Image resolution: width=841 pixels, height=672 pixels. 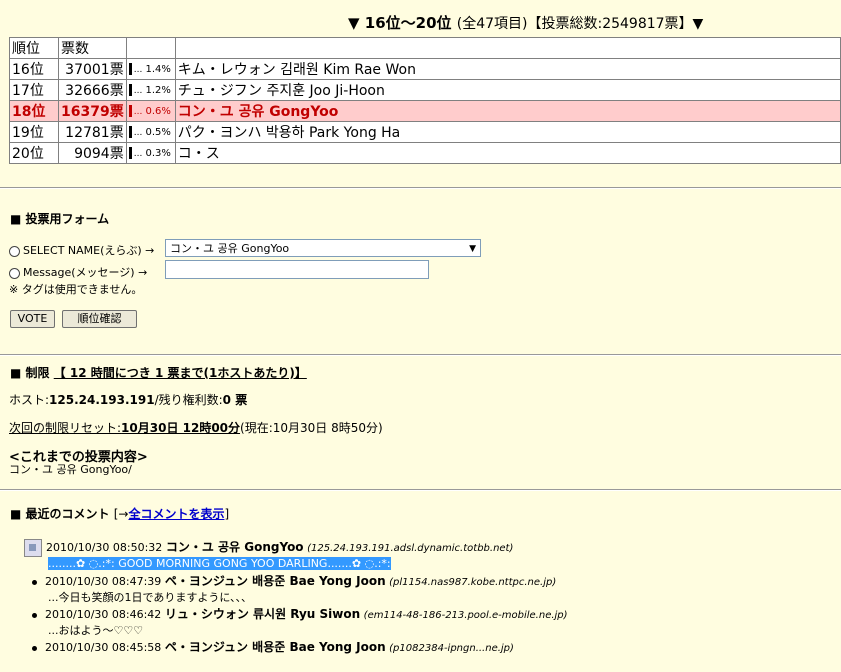 I want to click on rank-cell: 20位, so click(x=34, y=153).